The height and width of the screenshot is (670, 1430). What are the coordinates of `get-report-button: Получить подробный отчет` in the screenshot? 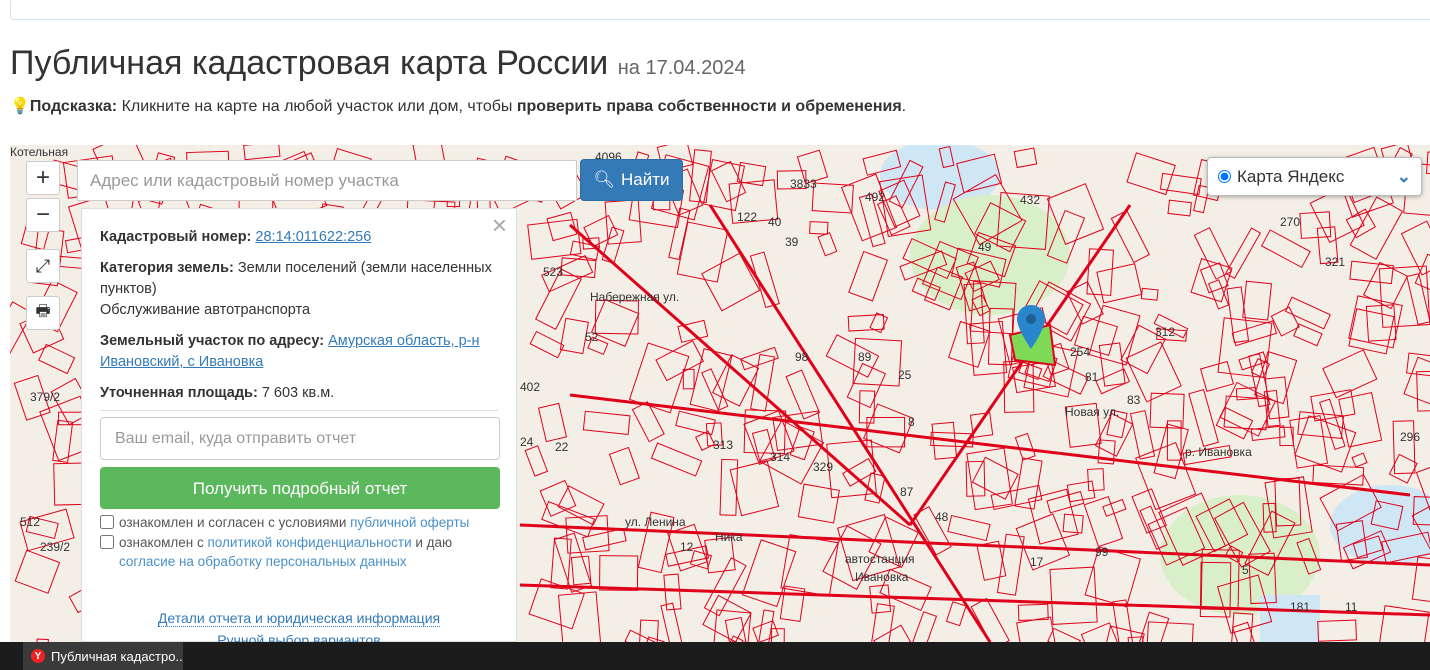 It's located at (300, 488).